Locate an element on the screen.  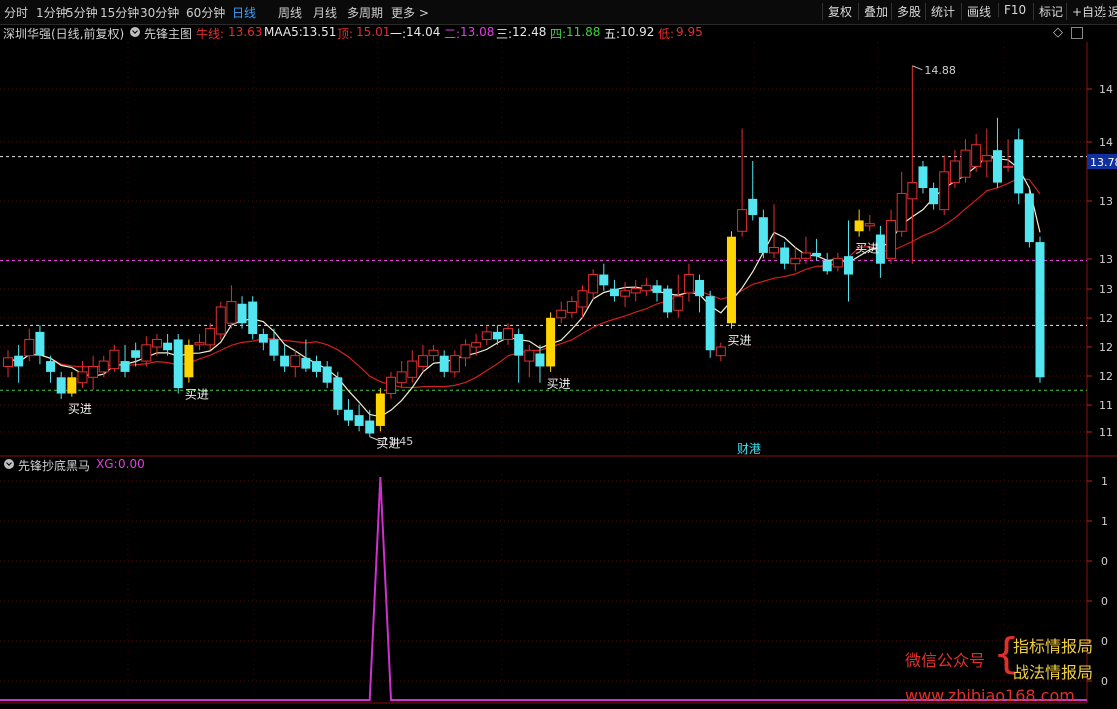
price-tick-label: 13 is located at coordinates (1106, 201).